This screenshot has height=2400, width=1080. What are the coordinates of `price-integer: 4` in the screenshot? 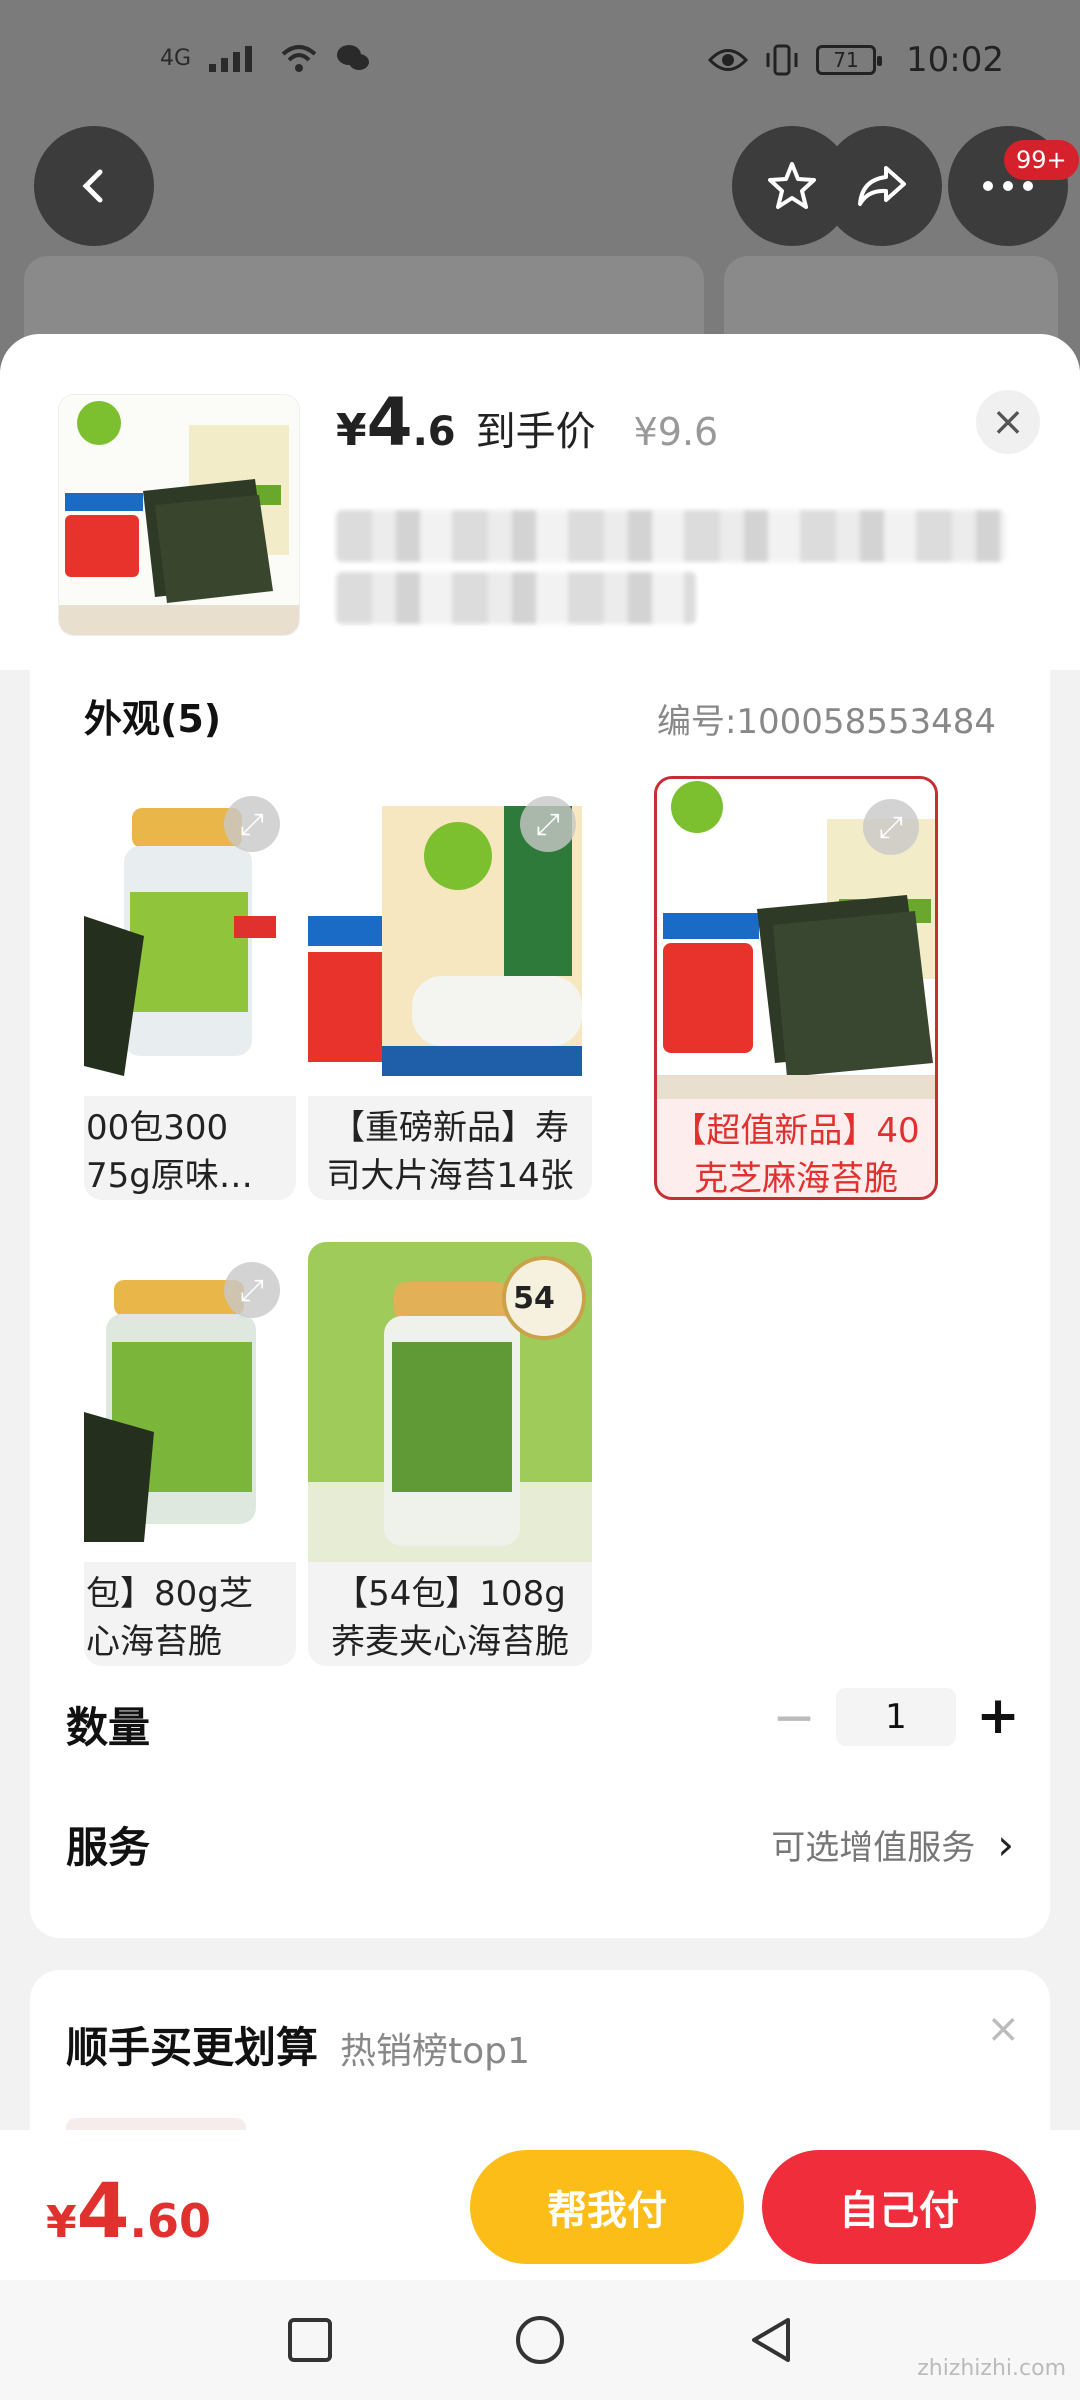 It's located at (389, 422).